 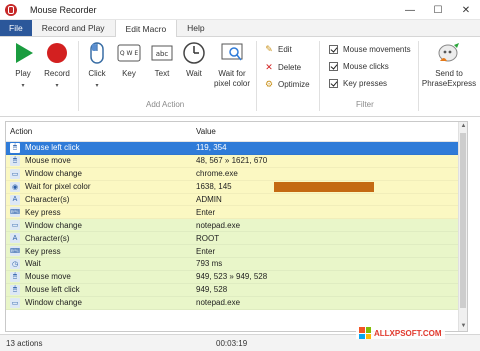 I want to click on pixel-color-icon, so click(x=232, y=53).